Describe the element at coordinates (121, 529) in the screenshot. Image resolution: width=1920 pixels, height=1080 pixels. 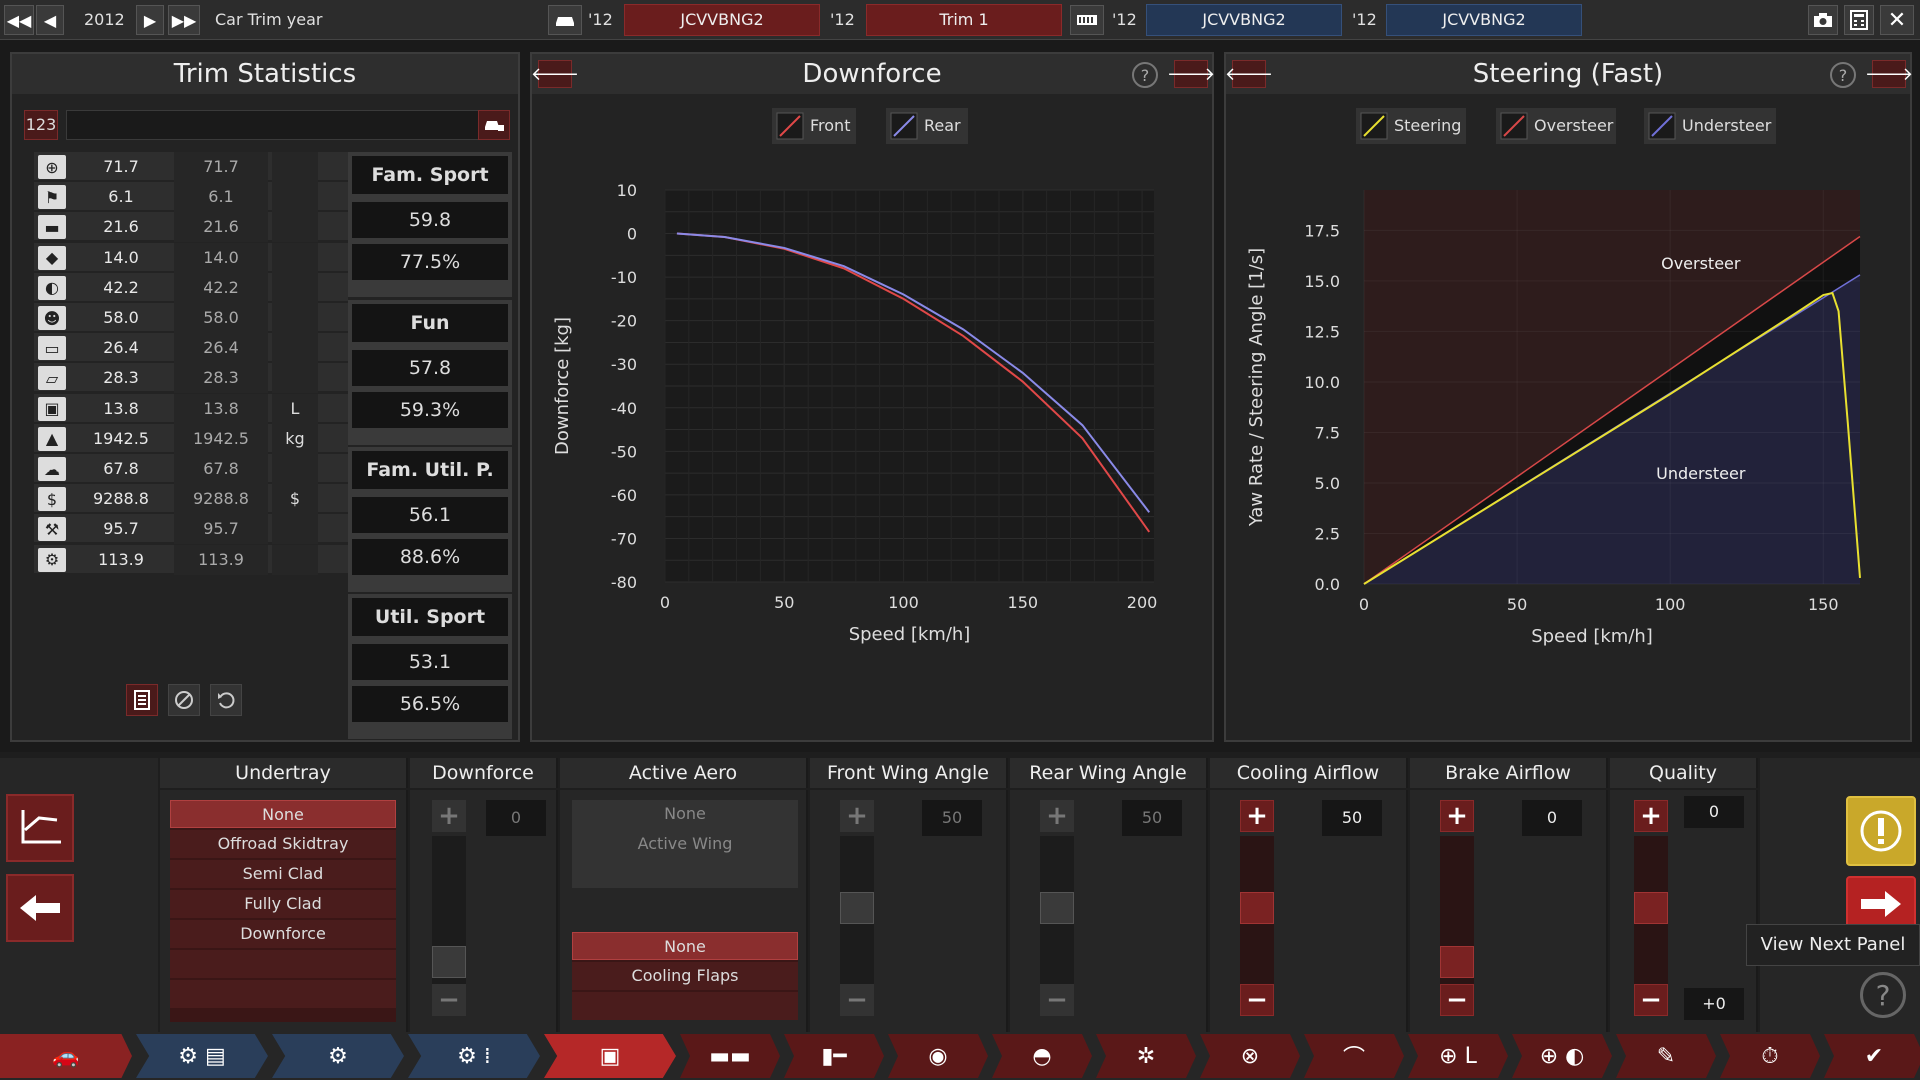
I see `stat-value: 95.7` at that location.